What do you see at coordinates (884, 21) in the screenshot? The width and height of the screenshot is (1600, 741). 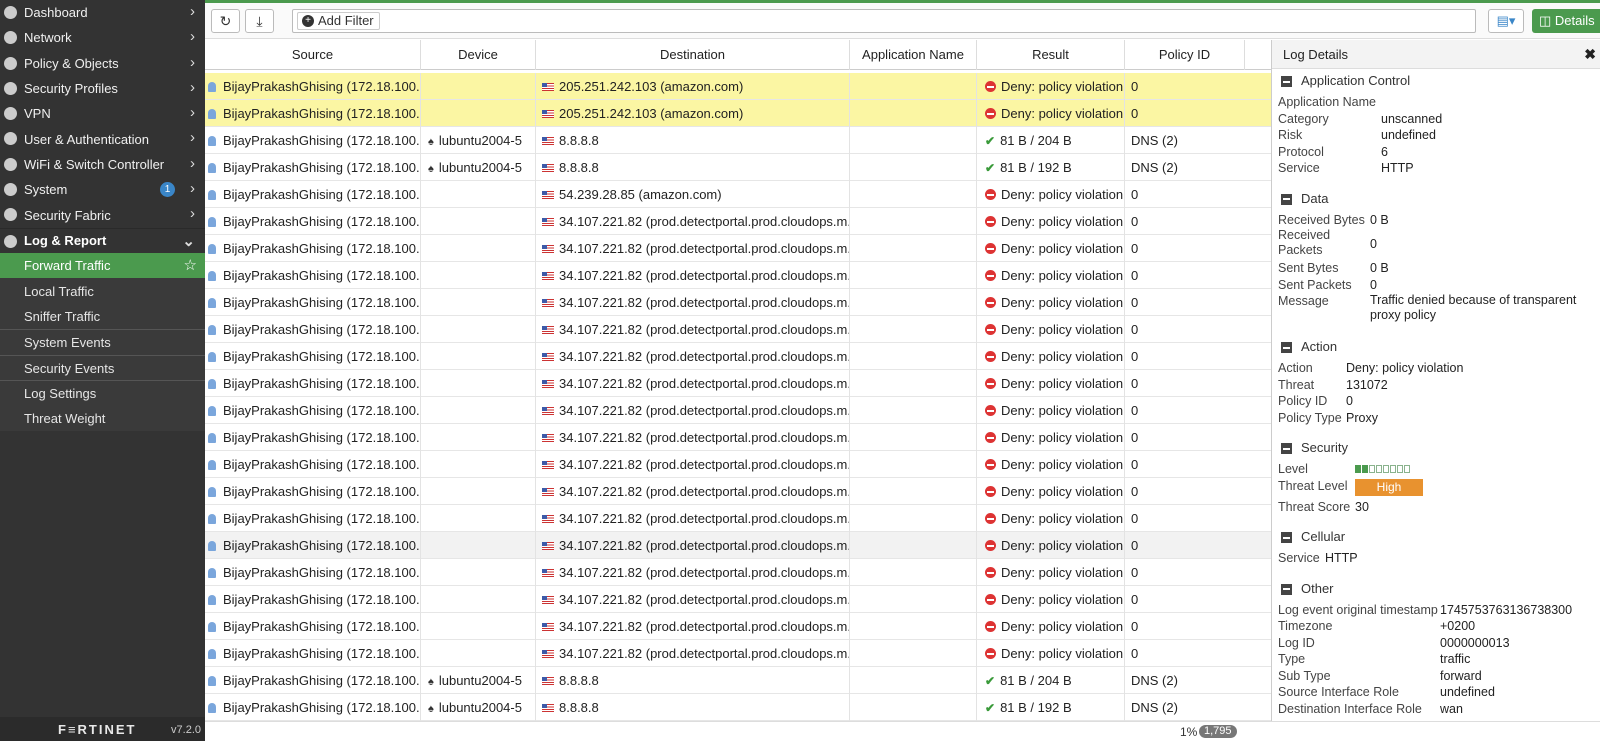 I see `filter-input: + Add Filter` at bounding box center [884, 21].